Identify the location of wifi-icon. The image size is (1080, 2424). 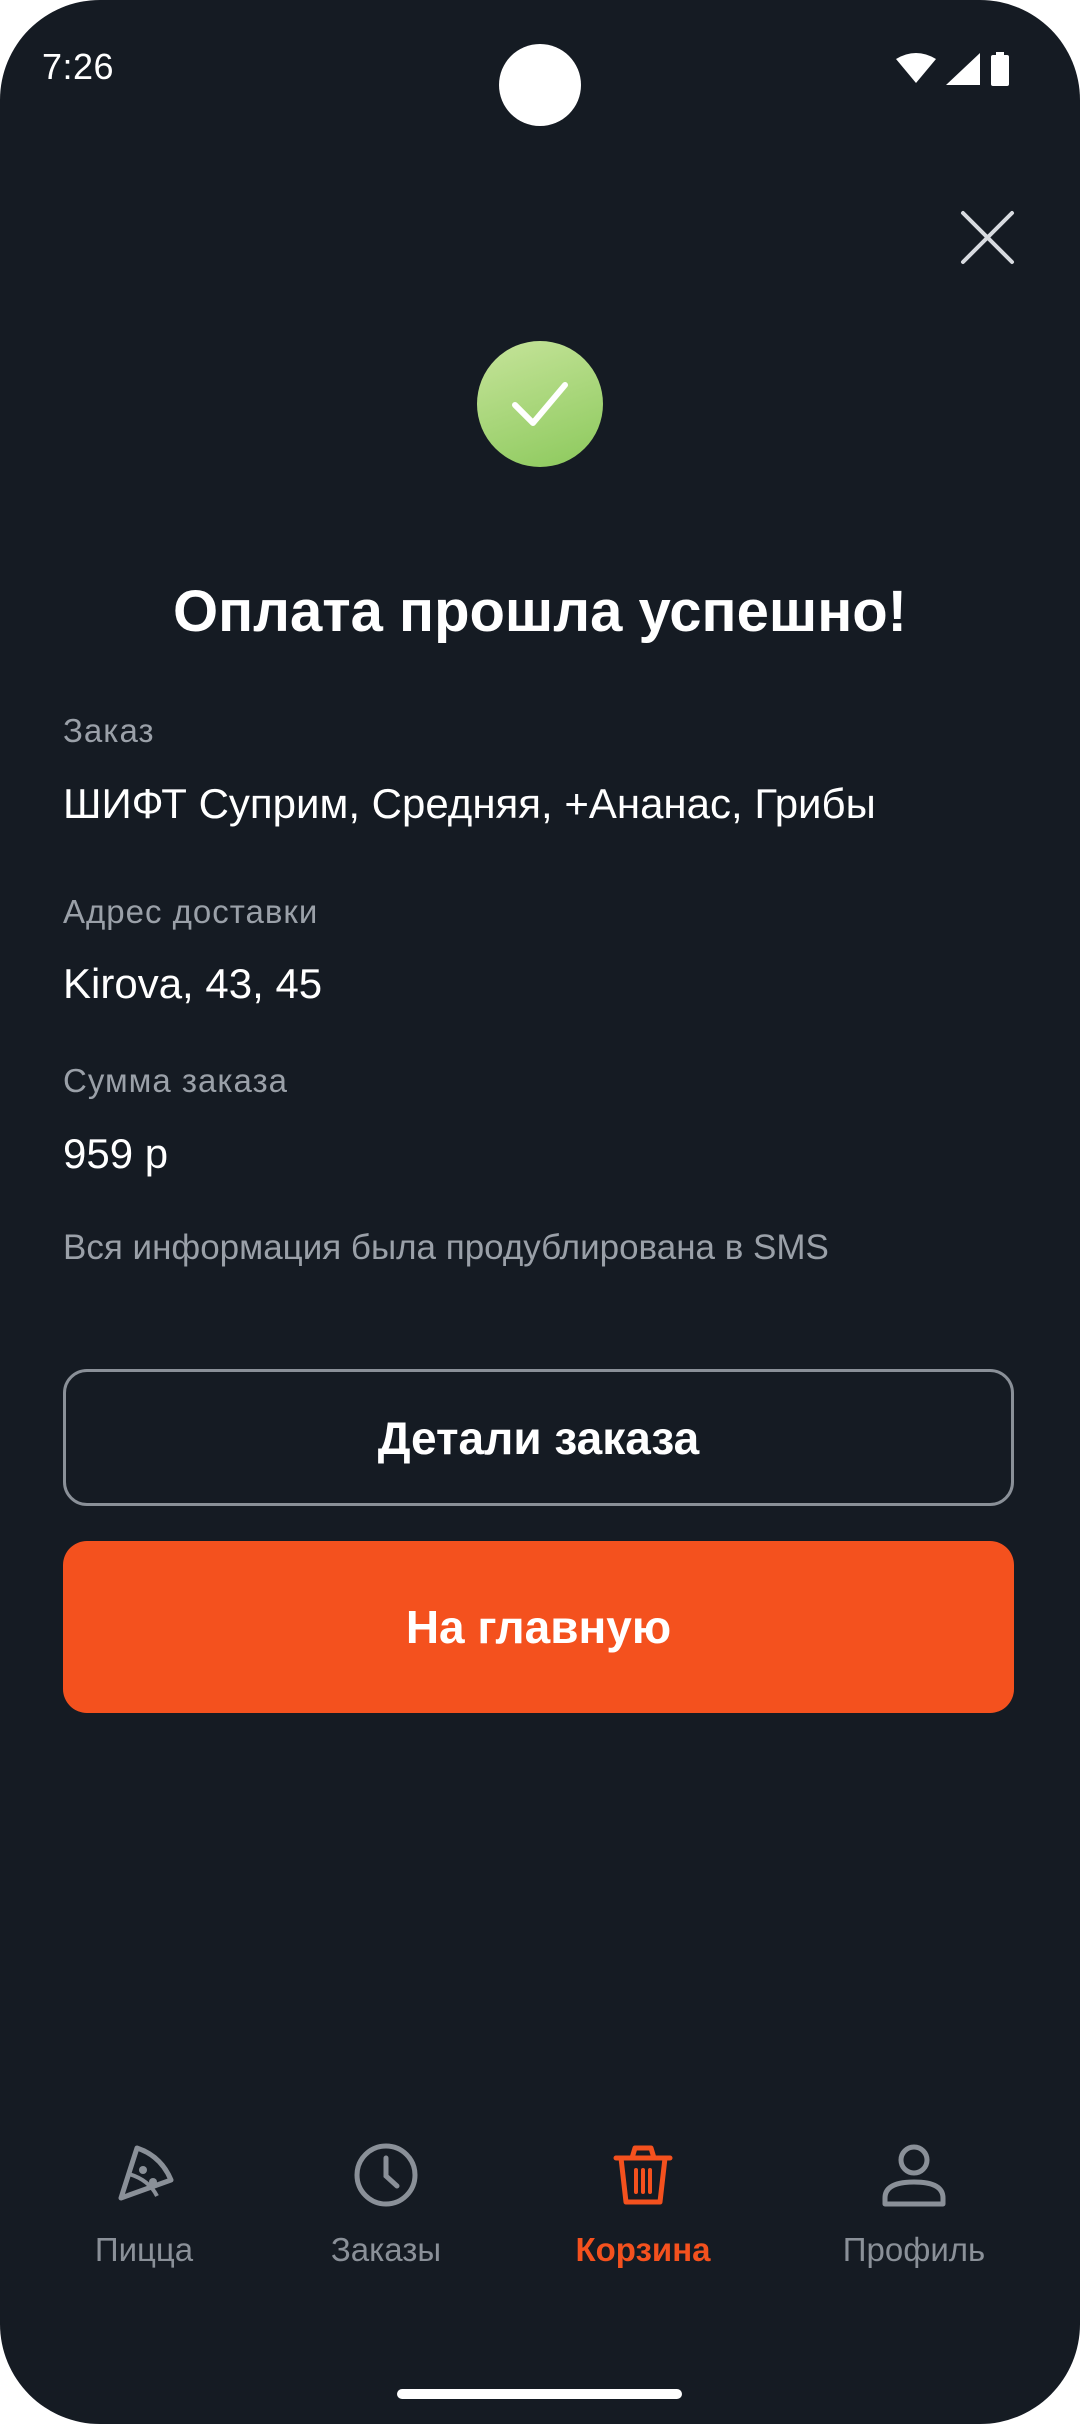
(916, 71).